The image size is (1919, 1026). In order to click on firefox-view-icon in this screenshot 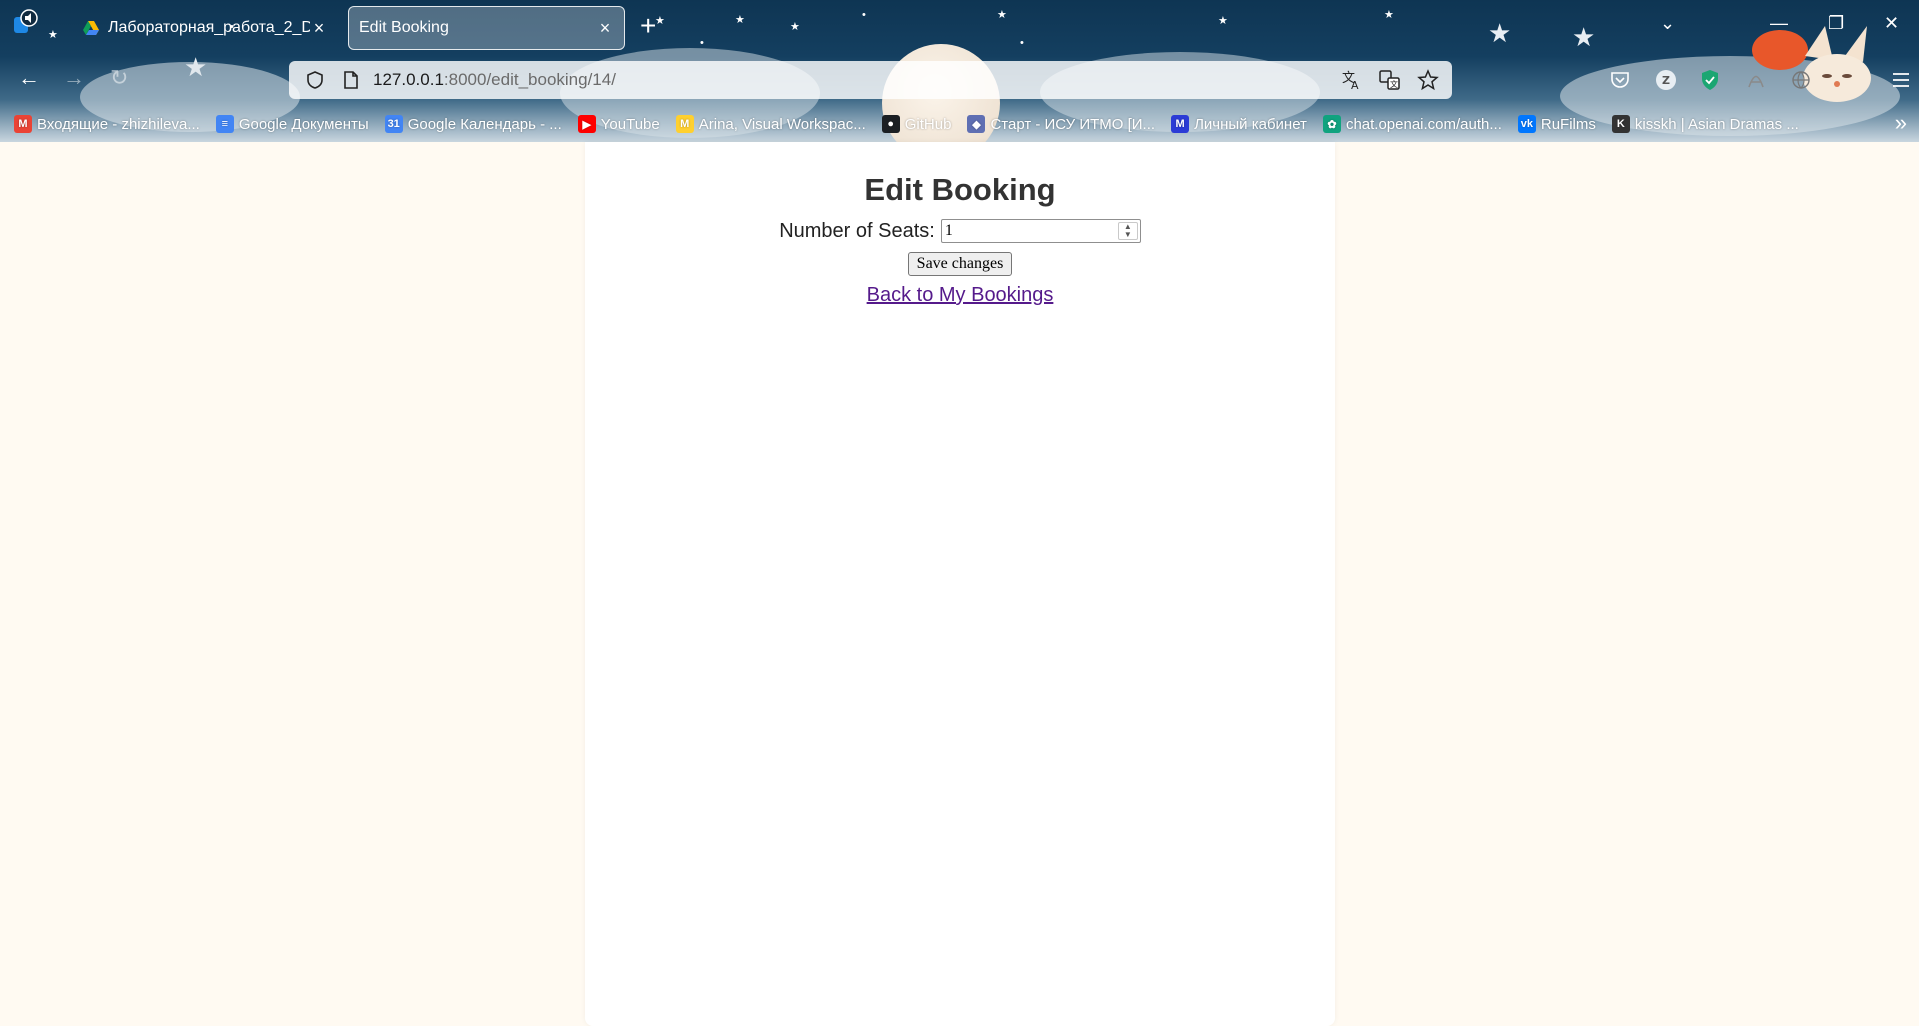, I will do `click(25, 23)`.